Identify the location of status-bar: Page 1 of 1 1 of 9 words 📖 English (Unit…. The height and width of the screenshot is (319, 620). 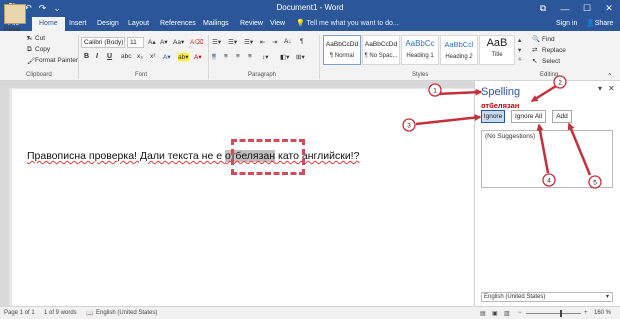
(310, 312).